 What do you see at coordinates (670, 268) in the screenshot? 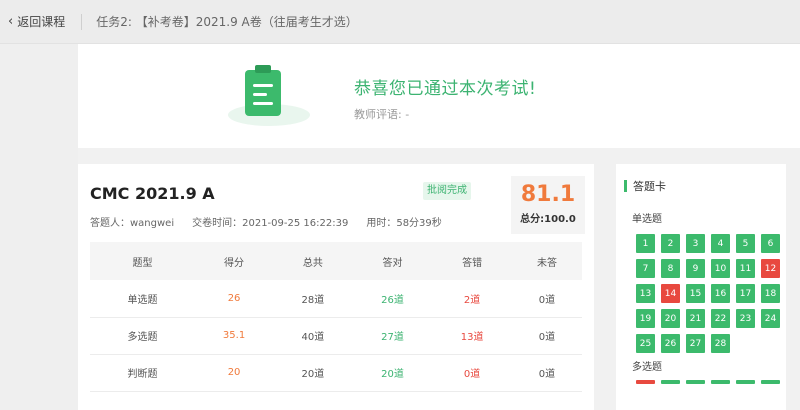
I see `question-button: 8` at bounding box center [670, 268].